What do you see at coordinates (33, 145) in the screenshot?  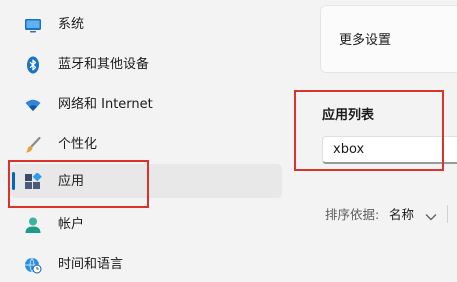 I see `brush-icon` at bounding box center [33, 145].